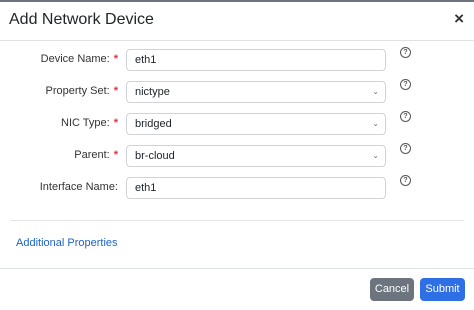 Image resolution: width=474 pixels, height=310 pixels. Describe the element at coordinates (96, 155) in the screenshot. I see `parent-label: Parent: *` at that location.